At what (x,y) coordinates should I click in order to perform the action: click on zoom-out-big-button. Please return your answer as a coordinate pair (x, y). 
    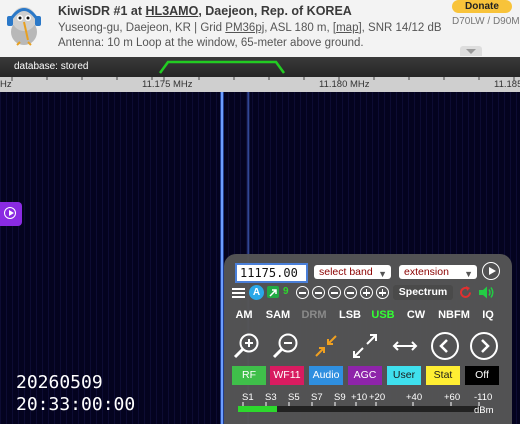
    Looking at the image, I should click on (286, 346).